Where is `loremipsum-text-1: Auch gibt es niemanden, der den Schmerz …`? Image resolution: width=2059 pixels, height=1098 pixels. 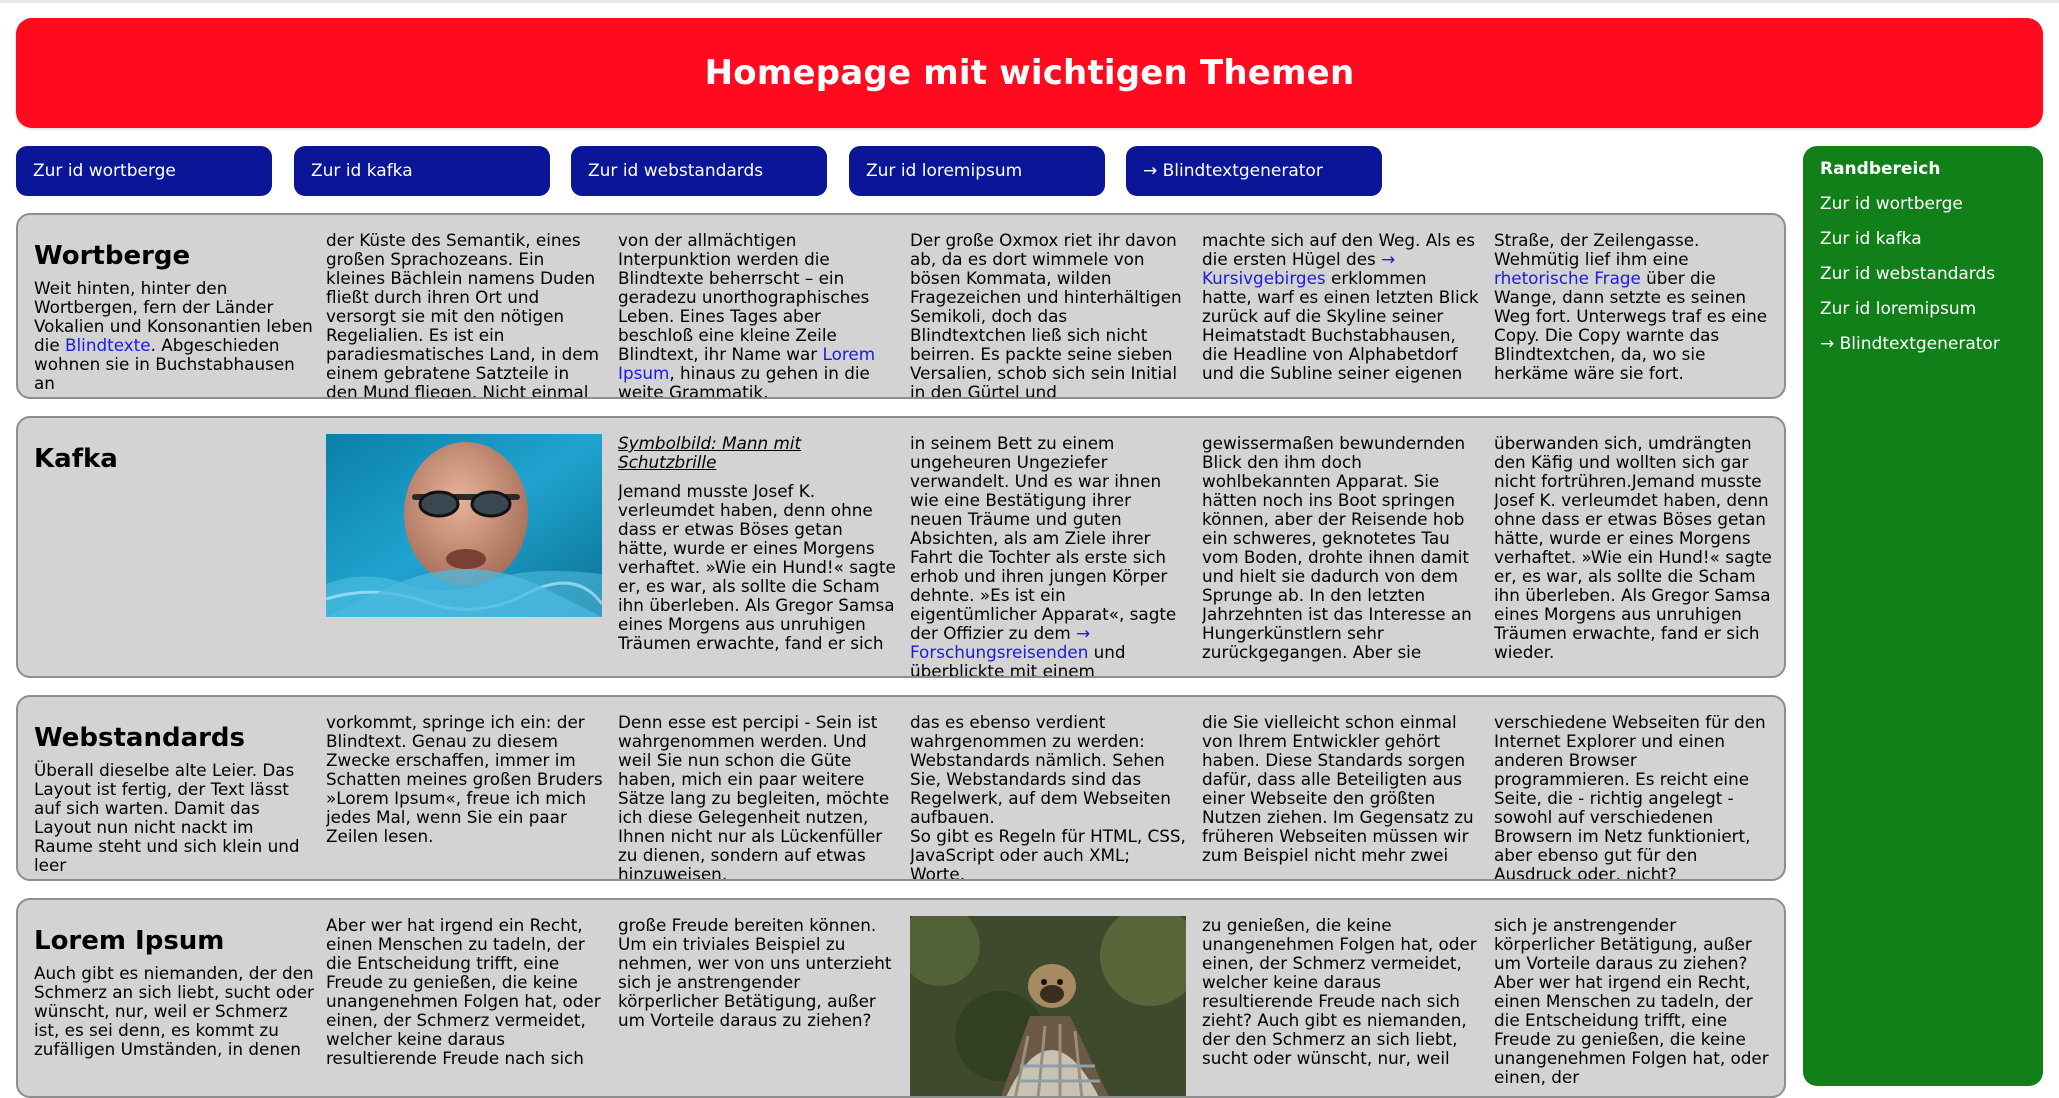 loremipsum-text-1: Auch gibt es niemanden, der den Schmerz … is located at coordinates (174, 1011).